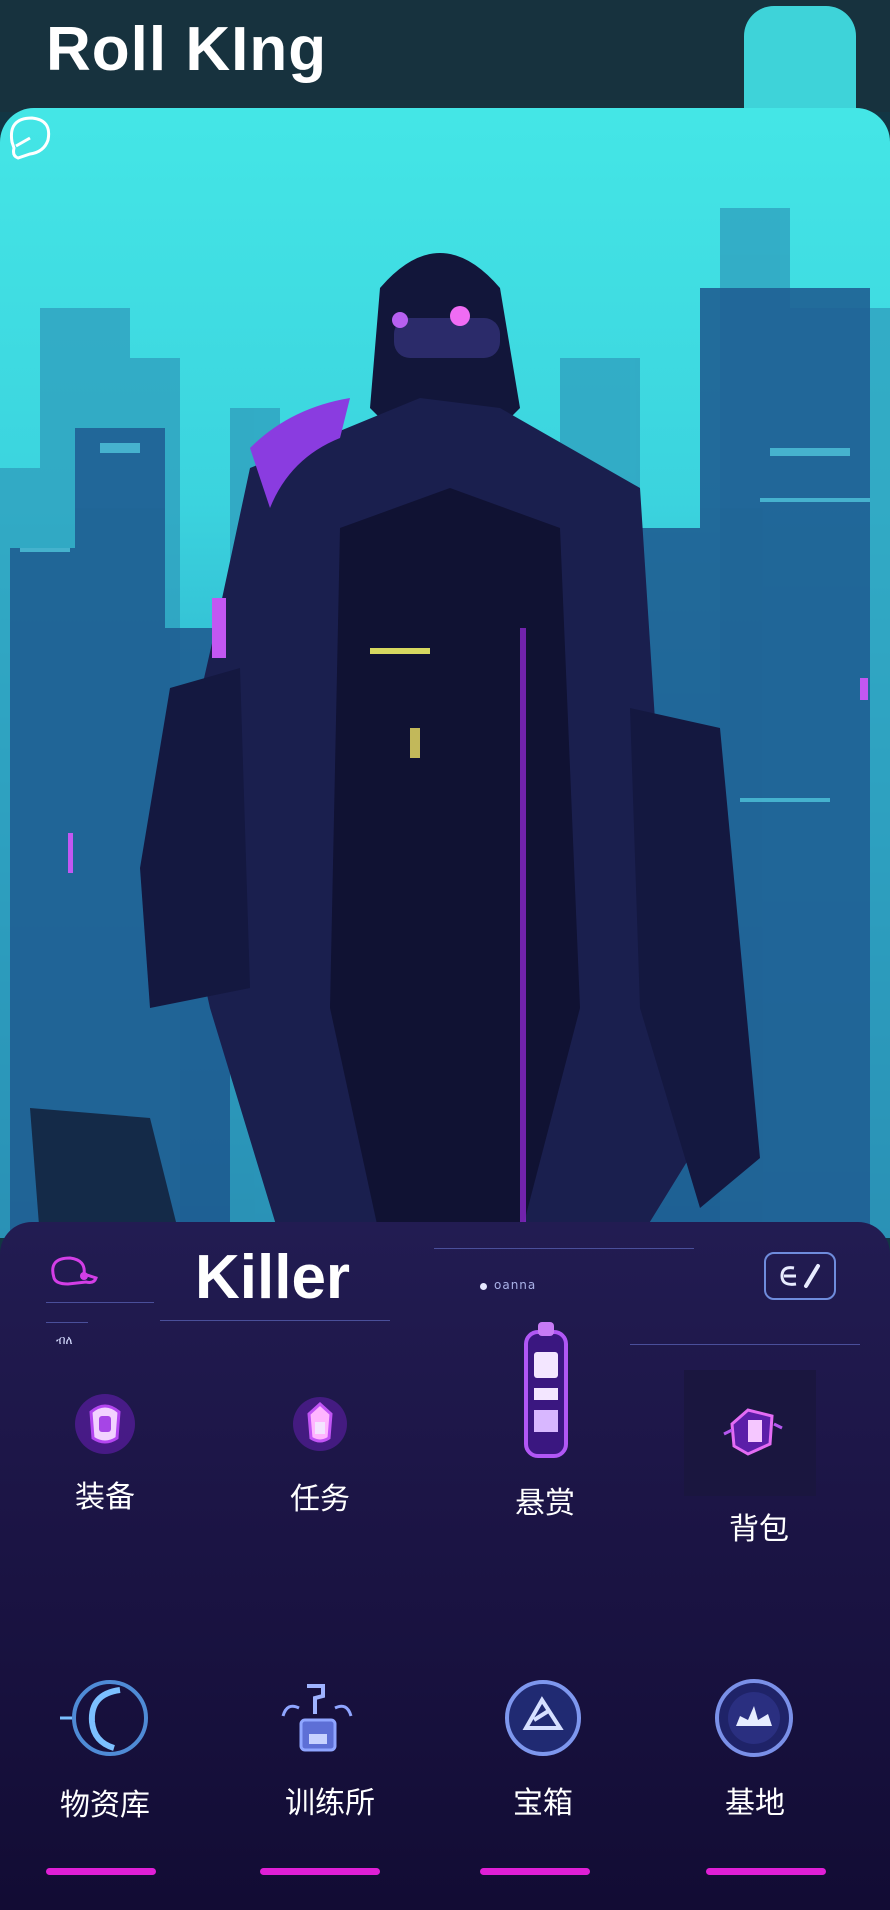 Image resolution: width=890 pixels, height=1910 pixels. I want to click on menu-tile-label: 背包, so click(759, 1529).